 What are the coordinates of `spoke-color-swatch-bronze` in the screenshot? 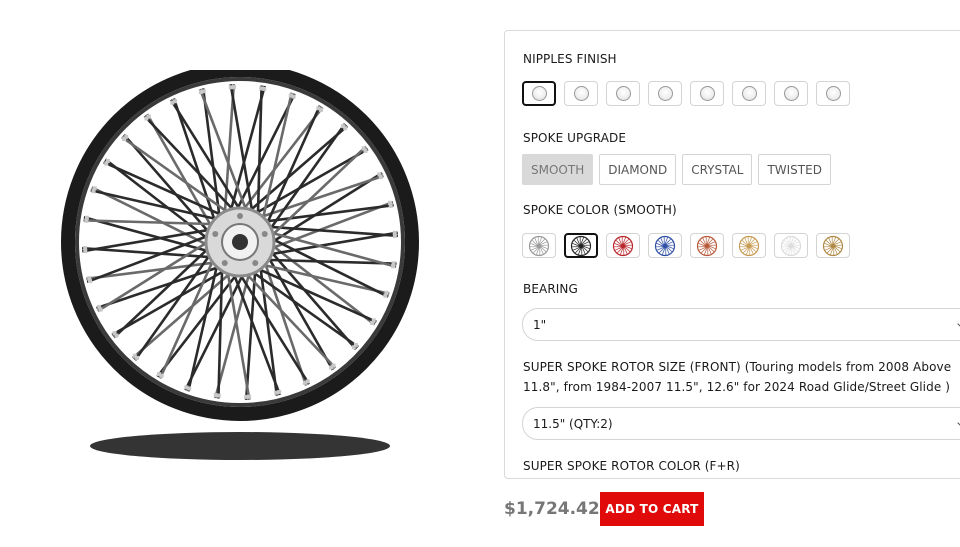 It's located at (833, 245).